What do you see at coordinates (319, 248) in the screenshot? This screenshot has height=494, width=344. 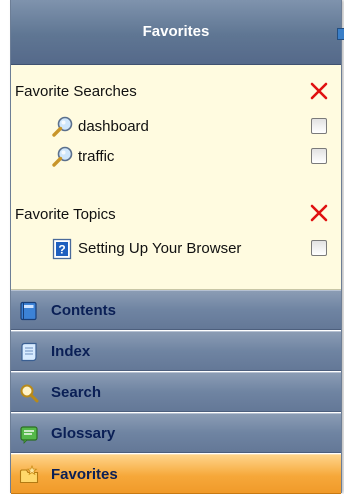 I see `favorite-topic-checkbox` at bounding box center [319, 248].